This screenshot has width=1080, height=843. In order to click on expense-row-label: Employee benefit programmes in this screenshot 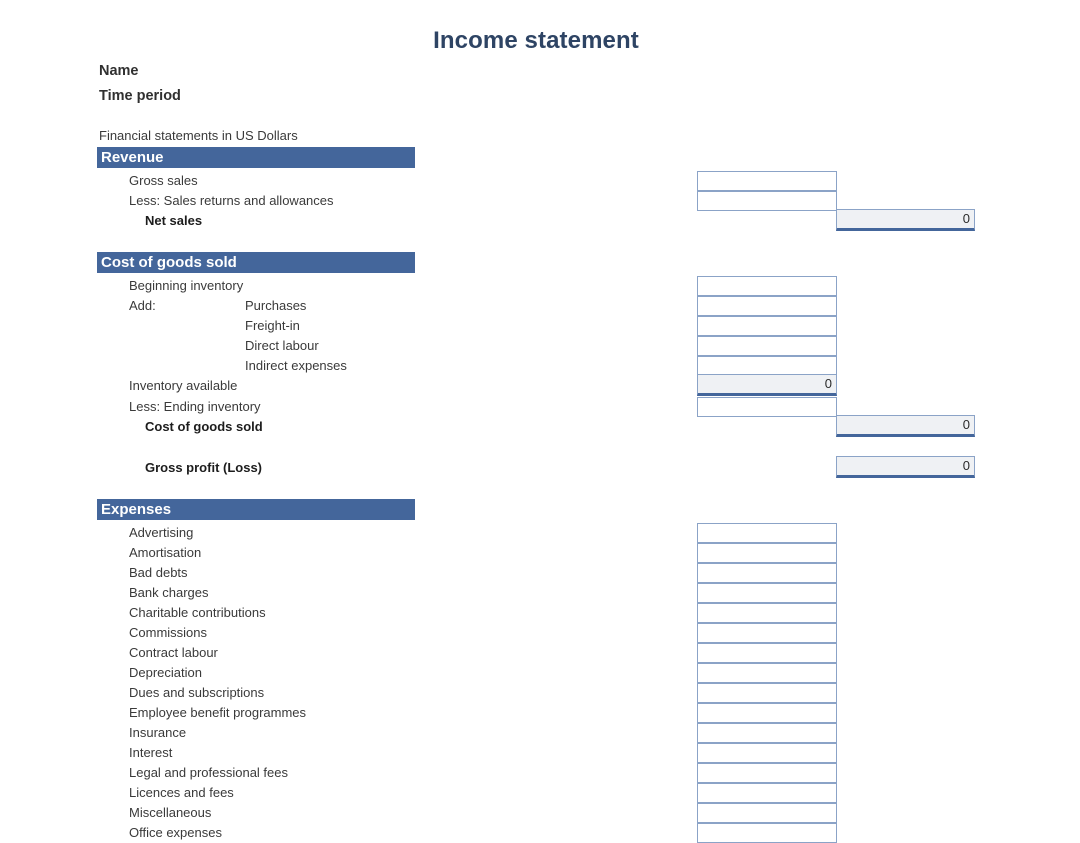, I will do `click(218, 712)`.